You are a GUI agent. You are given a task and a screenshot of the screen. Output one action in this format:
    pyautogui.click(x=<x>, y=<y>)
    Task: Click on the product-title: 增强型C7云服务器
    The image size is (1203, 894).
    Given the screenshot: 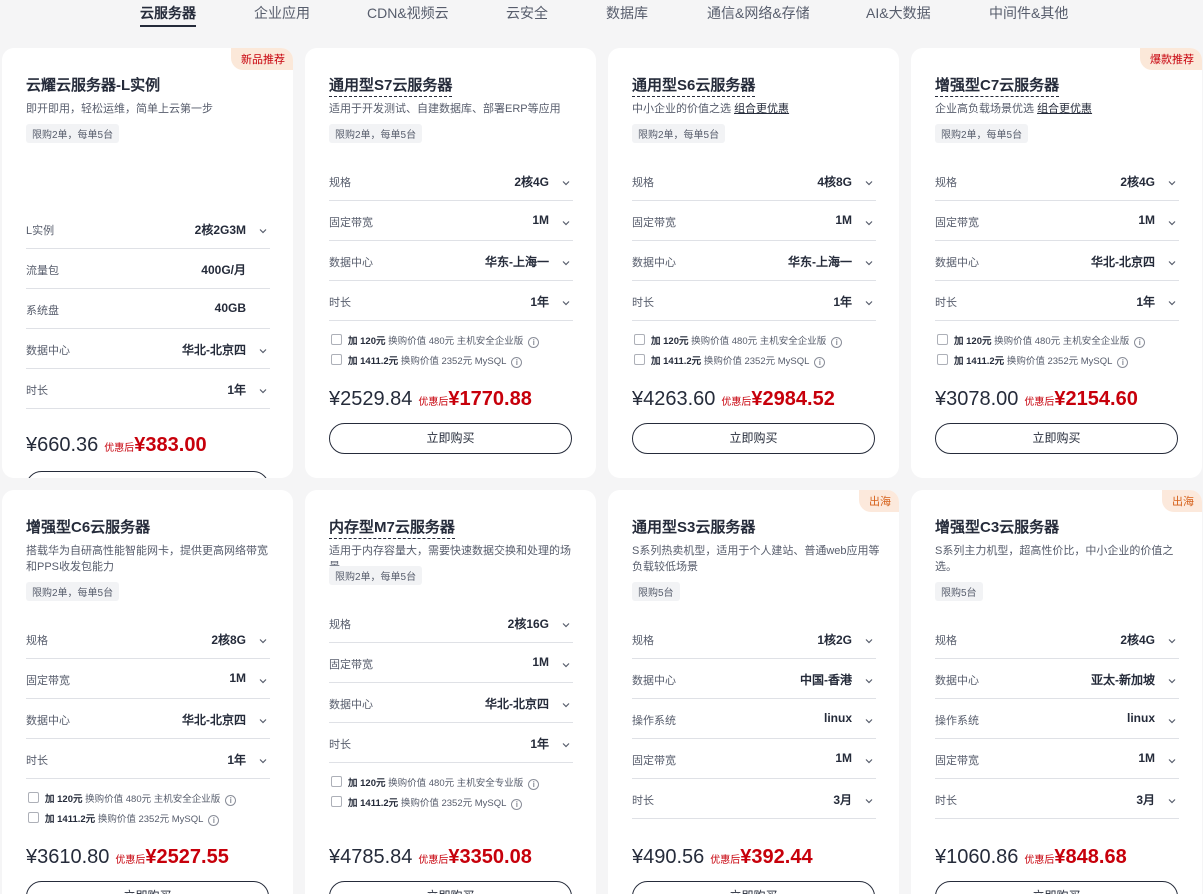 What is the action you would take?
    pyautogui.click(x=997, y=85)
    